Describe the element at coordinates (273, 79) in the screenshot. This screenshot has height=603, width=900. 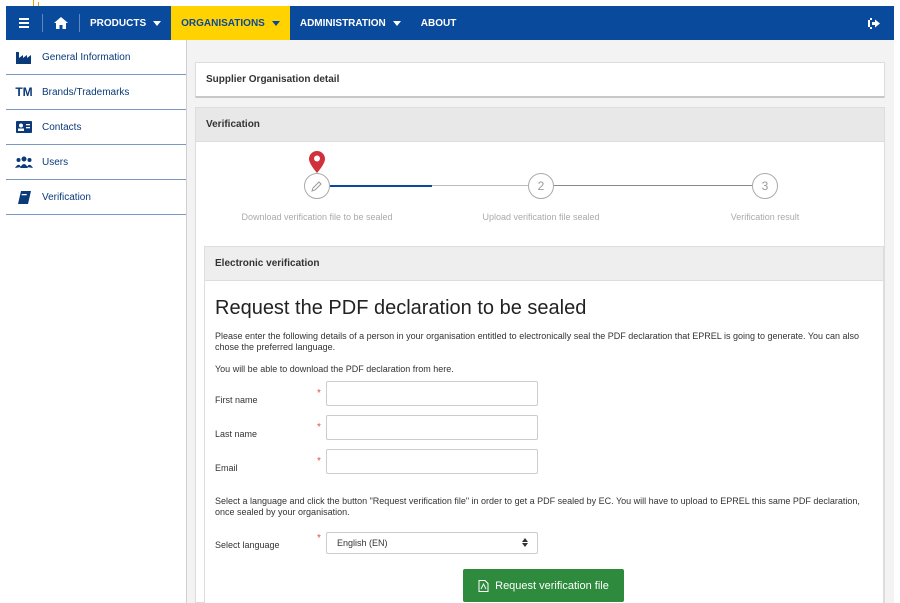
I see `supplier-panel-title: Supplier Organisation detail` at that location.